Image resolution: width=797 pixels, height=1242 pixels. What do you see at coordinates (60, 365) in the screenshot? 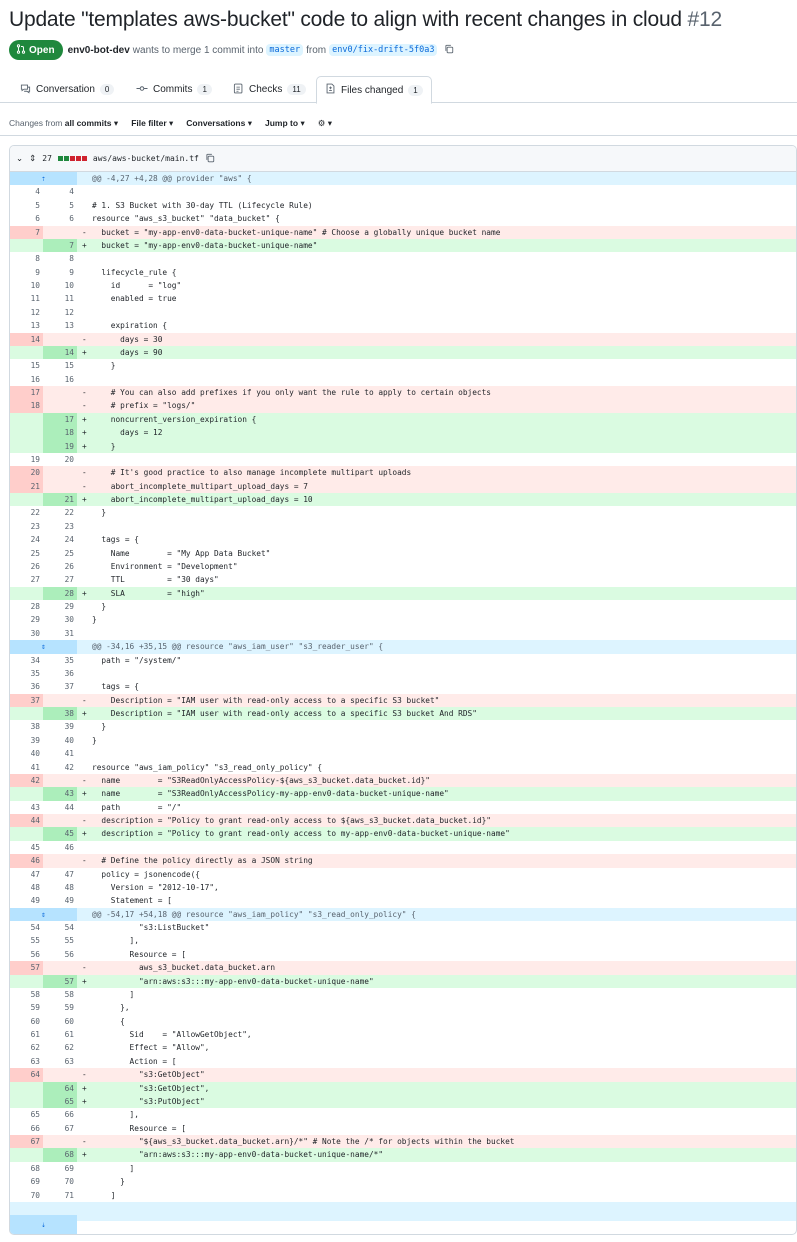
I see `new-line-number: 15` at bounding box center [60, 365].